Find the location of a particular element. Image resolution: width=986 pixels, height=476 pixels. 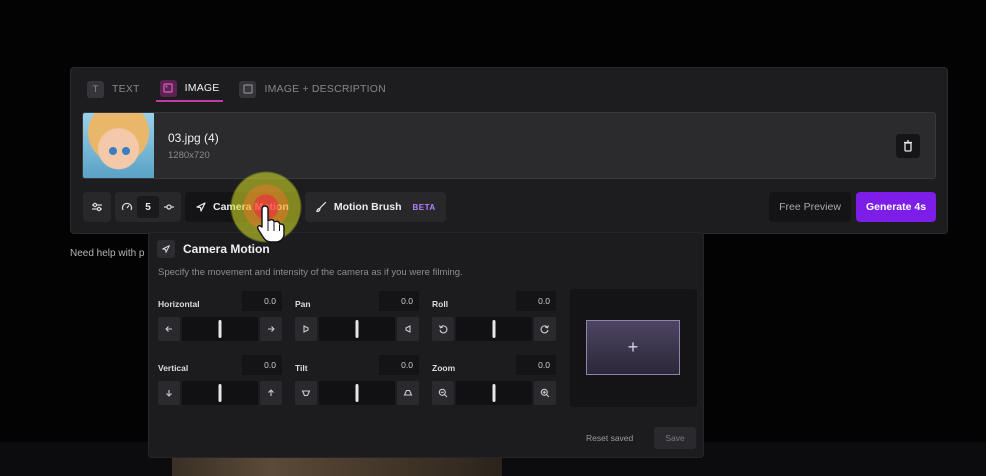

plus-icon: + is located at coordinates (633, 347).